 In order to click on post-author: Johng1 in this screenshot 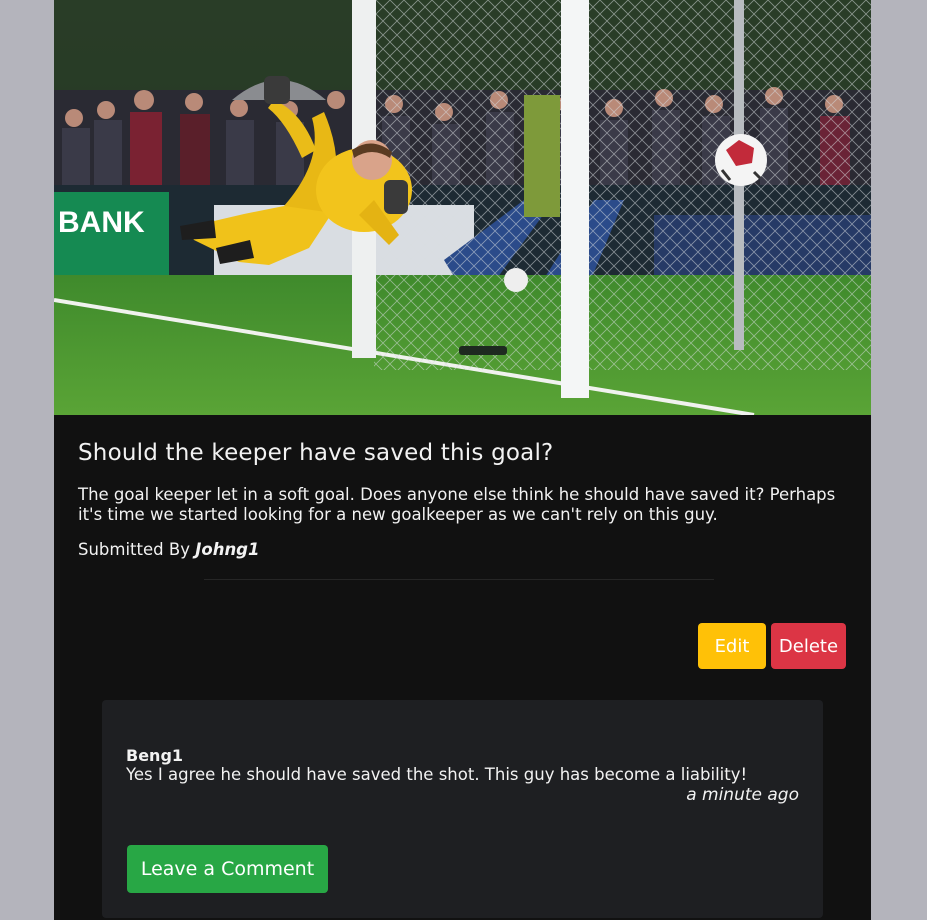, I will do `click(227, 549)`.